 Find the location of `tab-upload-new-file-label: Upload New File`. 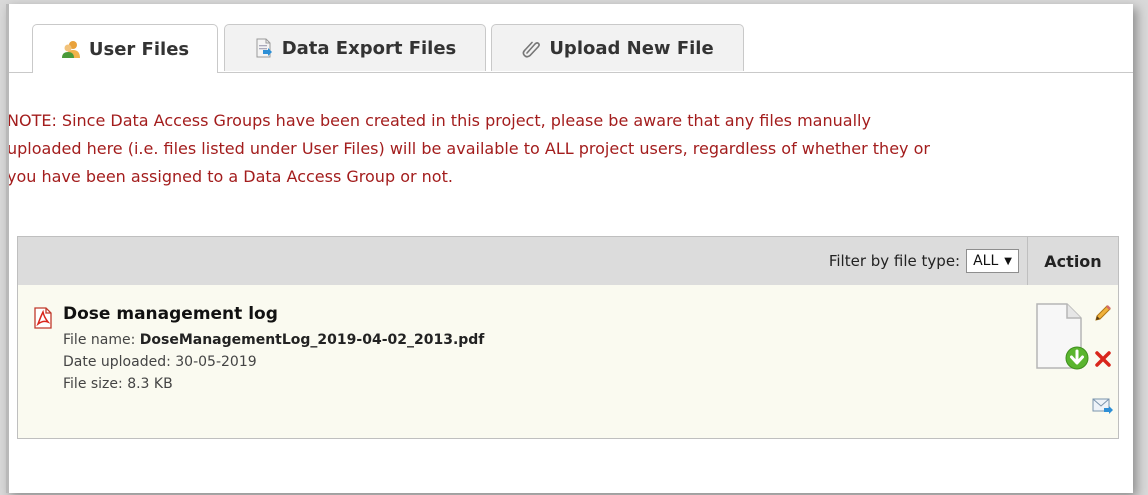

tab-upload-new-file-label: Upload New File is located at coordinates (631, 48).